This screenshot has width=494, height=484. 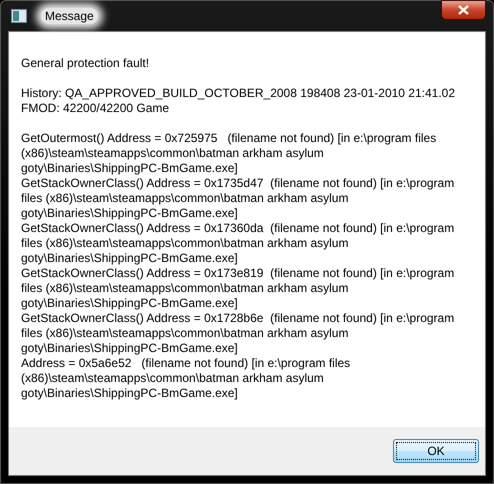 What do you see at coordinates (238, 318) in the screenshot?
I see `message-text: GetStackOwnerClass() Address = 0x1728b6e (filename not found) [in e:\program` at bounding box center [238, 318].